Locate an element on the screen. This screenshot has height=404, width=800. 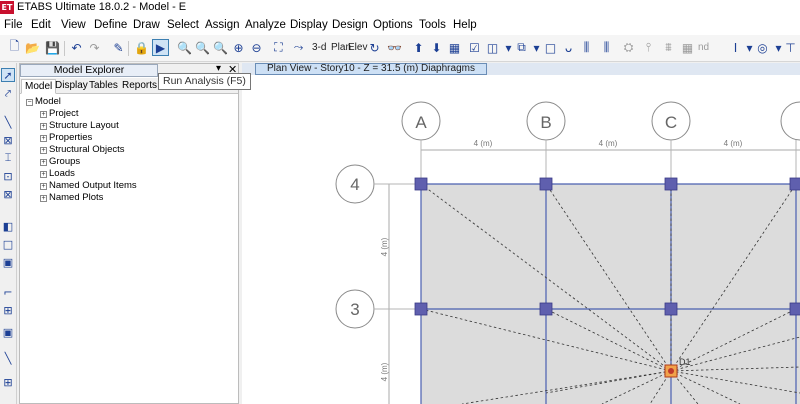
tree-item-named-plots: + Named Plots is located at coordinates (81, 198).